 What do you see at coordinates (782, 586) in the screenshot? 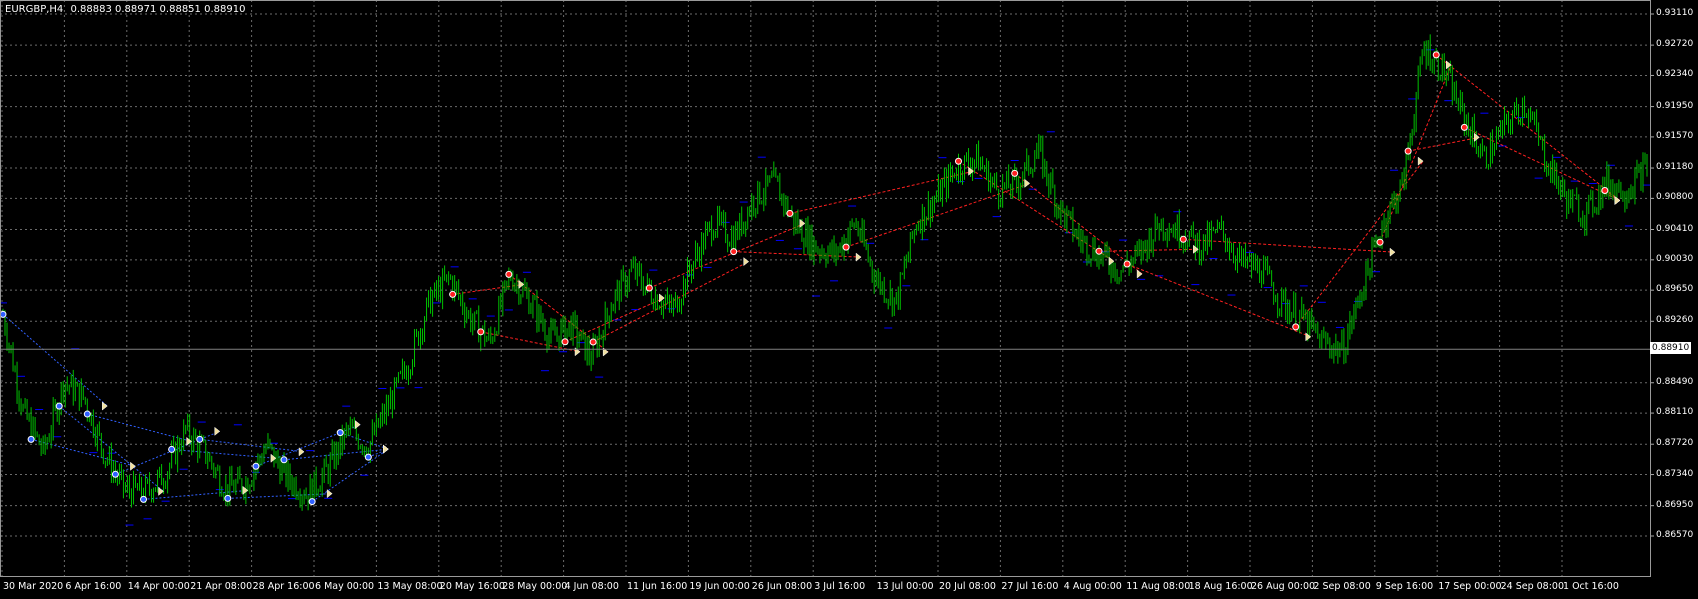
I see `x-tick-label: 26 Jun 08:00` at bounding box center [782, 586].